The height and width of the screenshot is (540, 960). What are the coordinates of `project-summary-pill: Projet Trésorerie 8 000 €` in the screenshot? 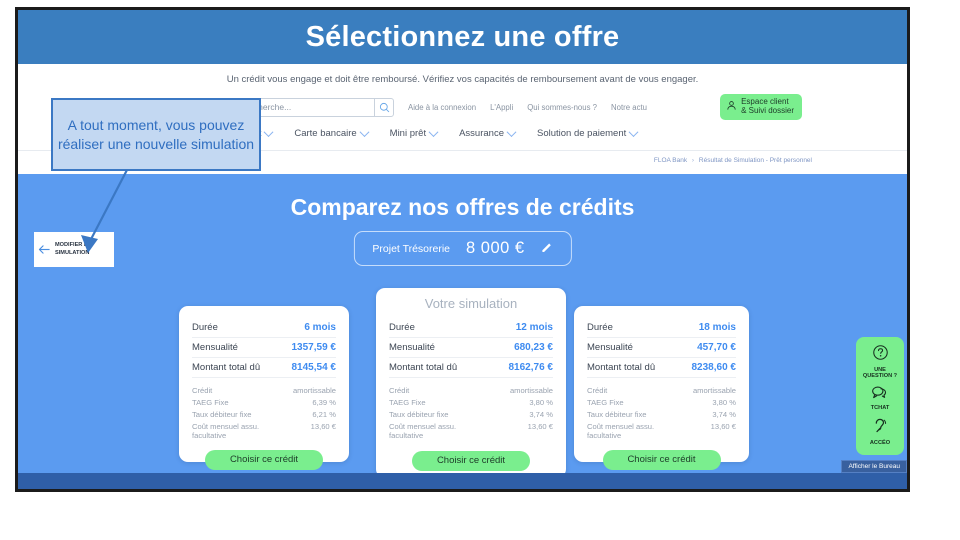 It's located at (462, 248).